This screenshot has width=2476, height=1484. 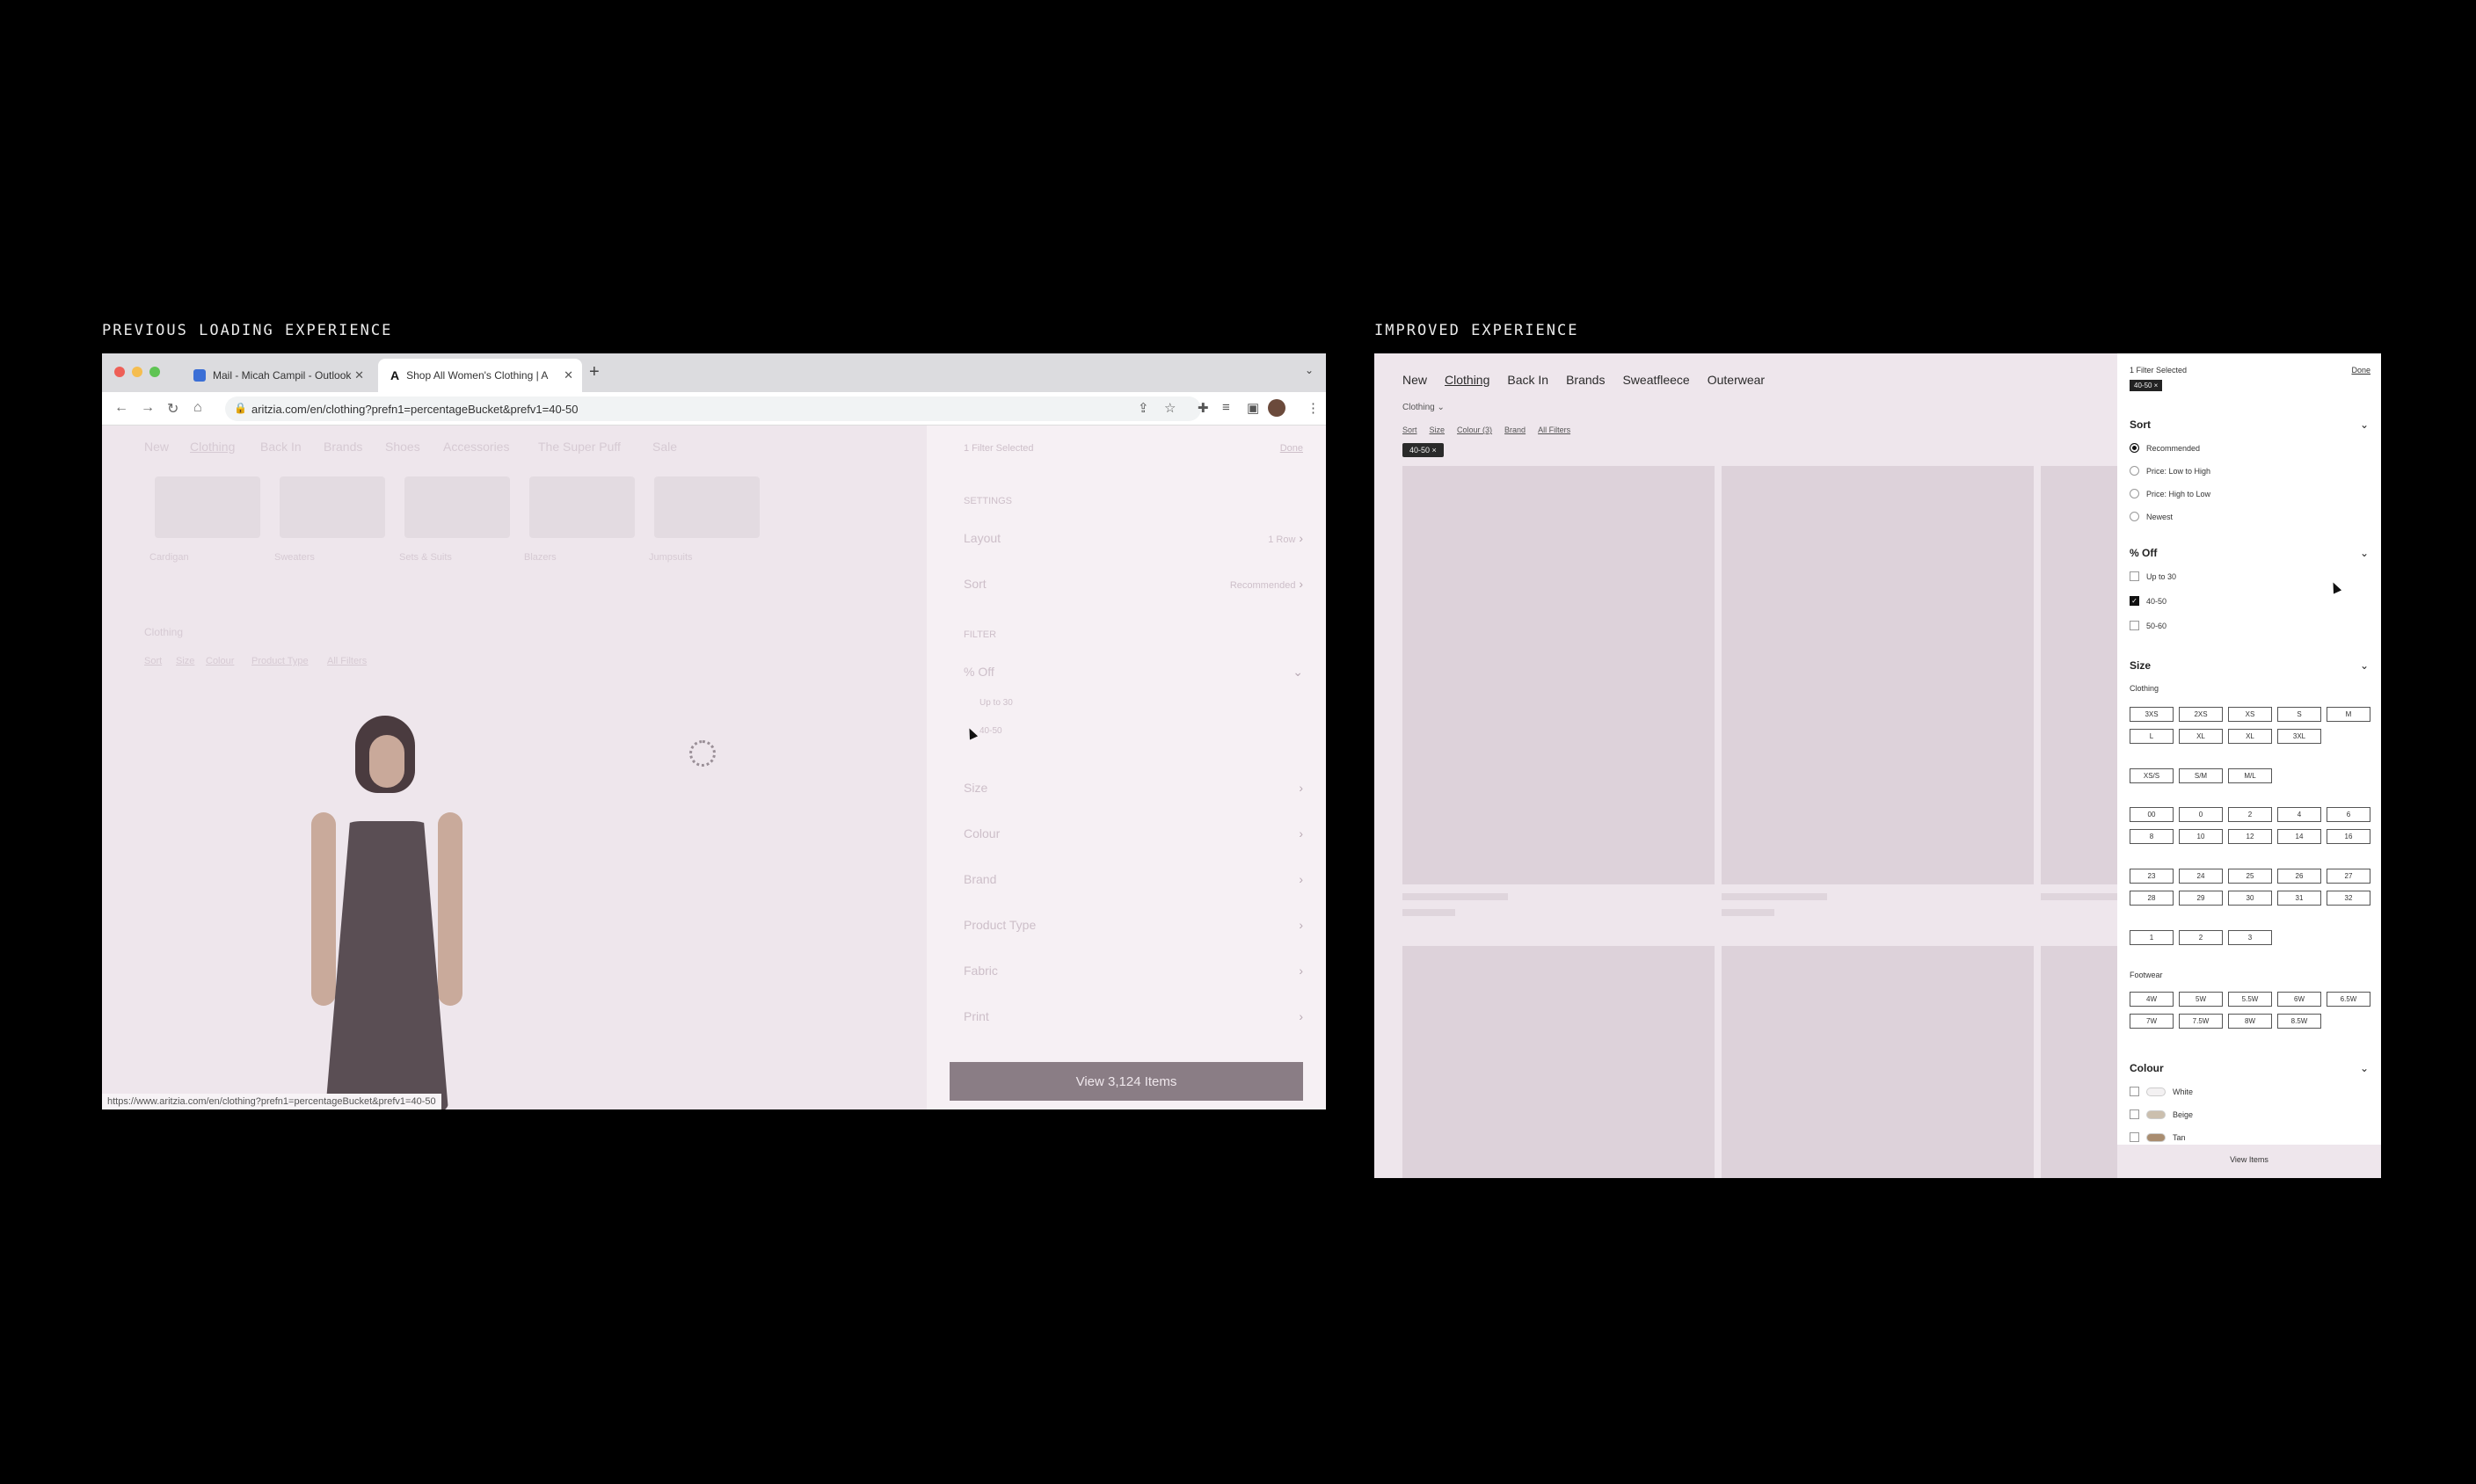 I want to click on size-option: 6.5W, so click(x=2349, y=999).